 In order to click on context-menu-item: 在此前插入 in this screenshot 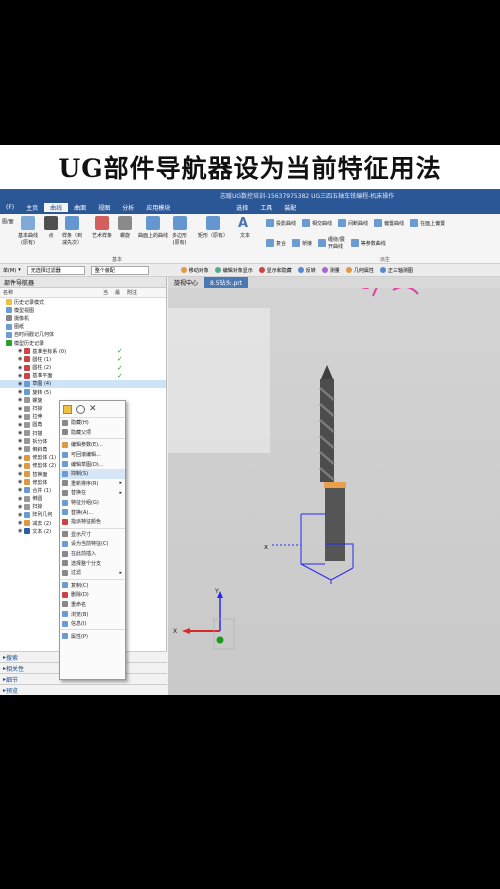, I will do `click(92, 554)`.